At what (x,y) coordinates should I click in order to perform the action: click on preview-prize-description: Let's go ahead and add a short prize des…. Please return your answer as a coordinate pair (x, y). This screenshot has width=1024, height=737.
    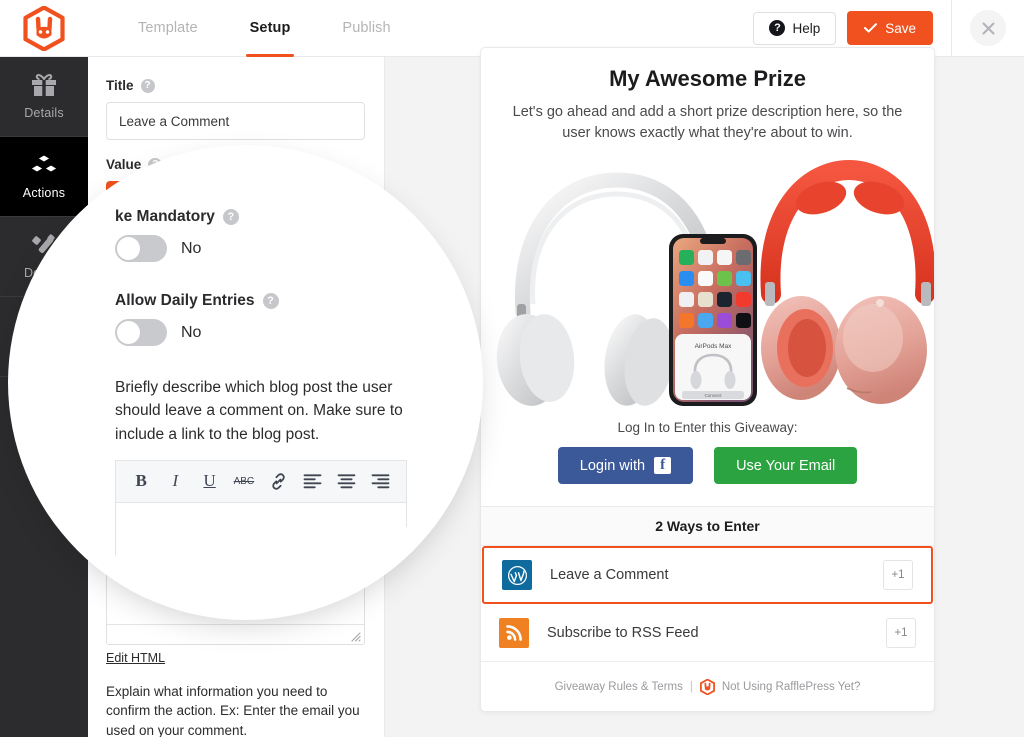
    Looking at the image, I should click on (707, 123).